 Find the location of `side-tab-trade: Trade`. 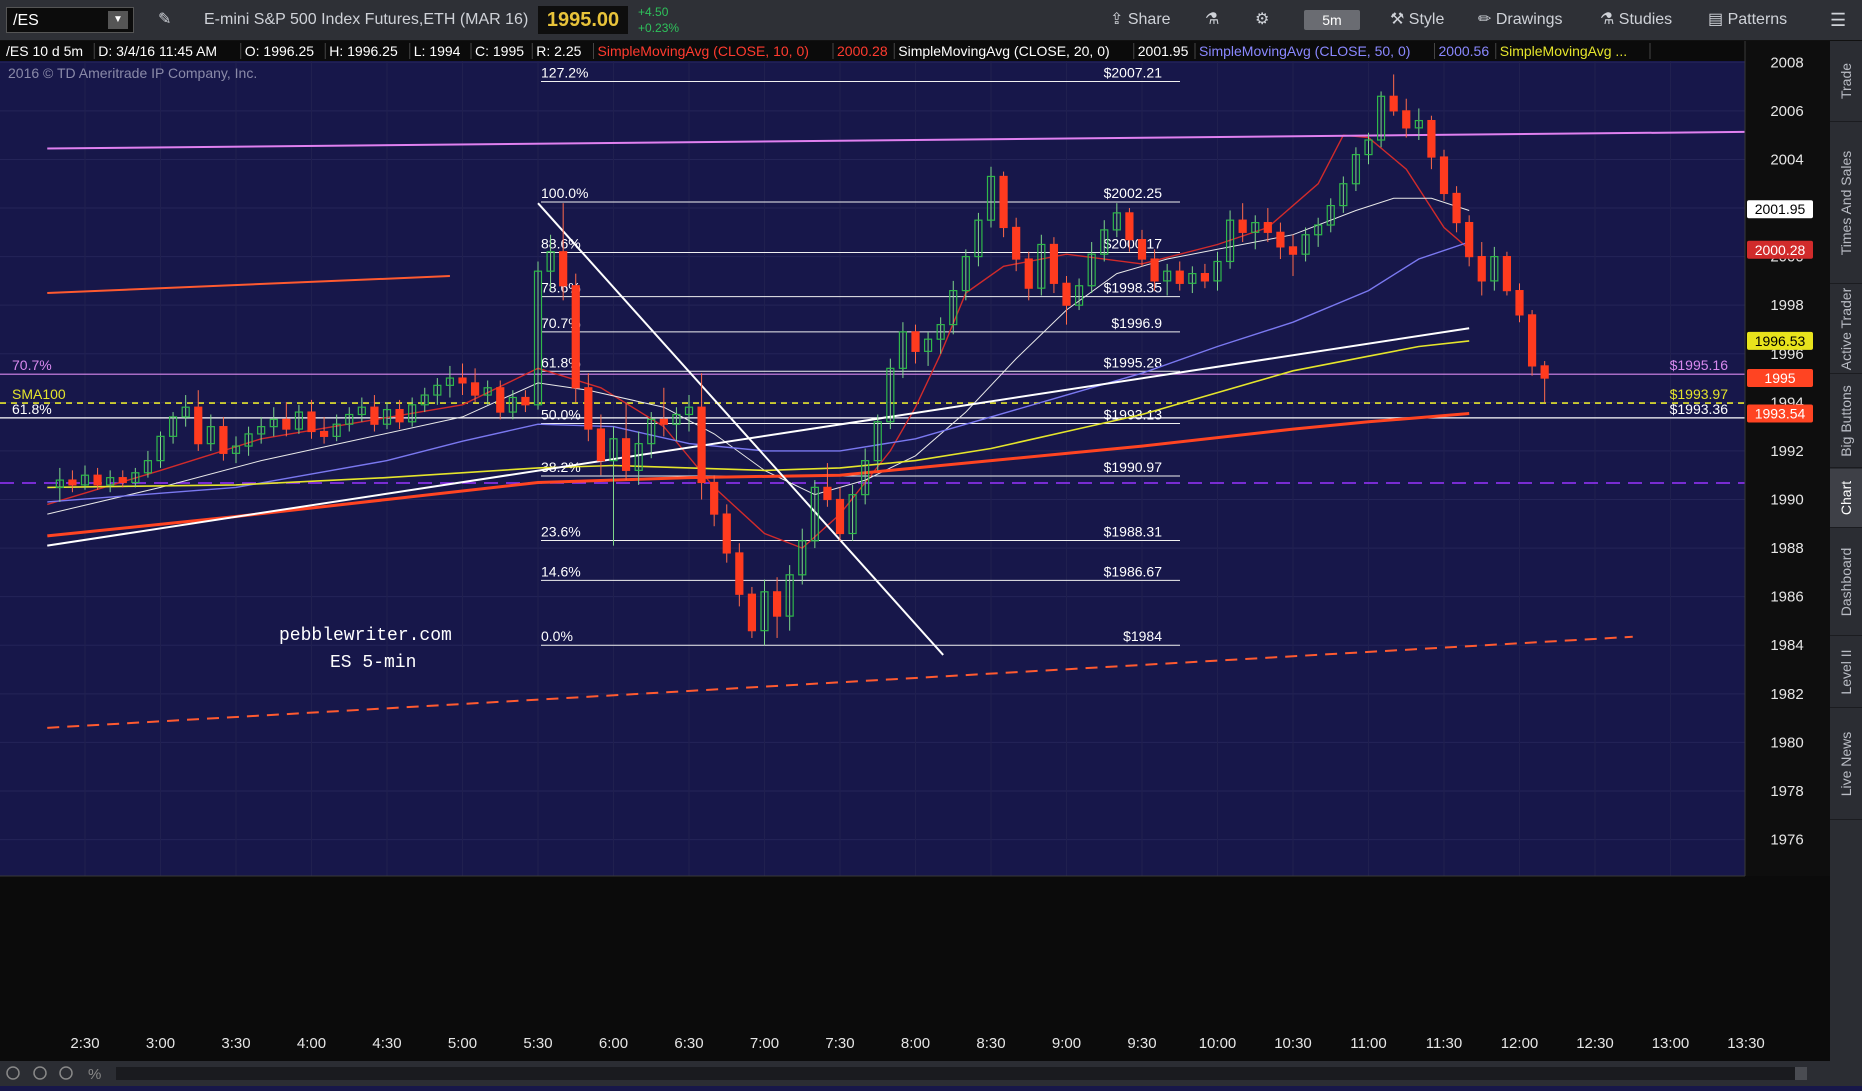

side-tab-trade: Trade is located at coordinates (1846, 81).